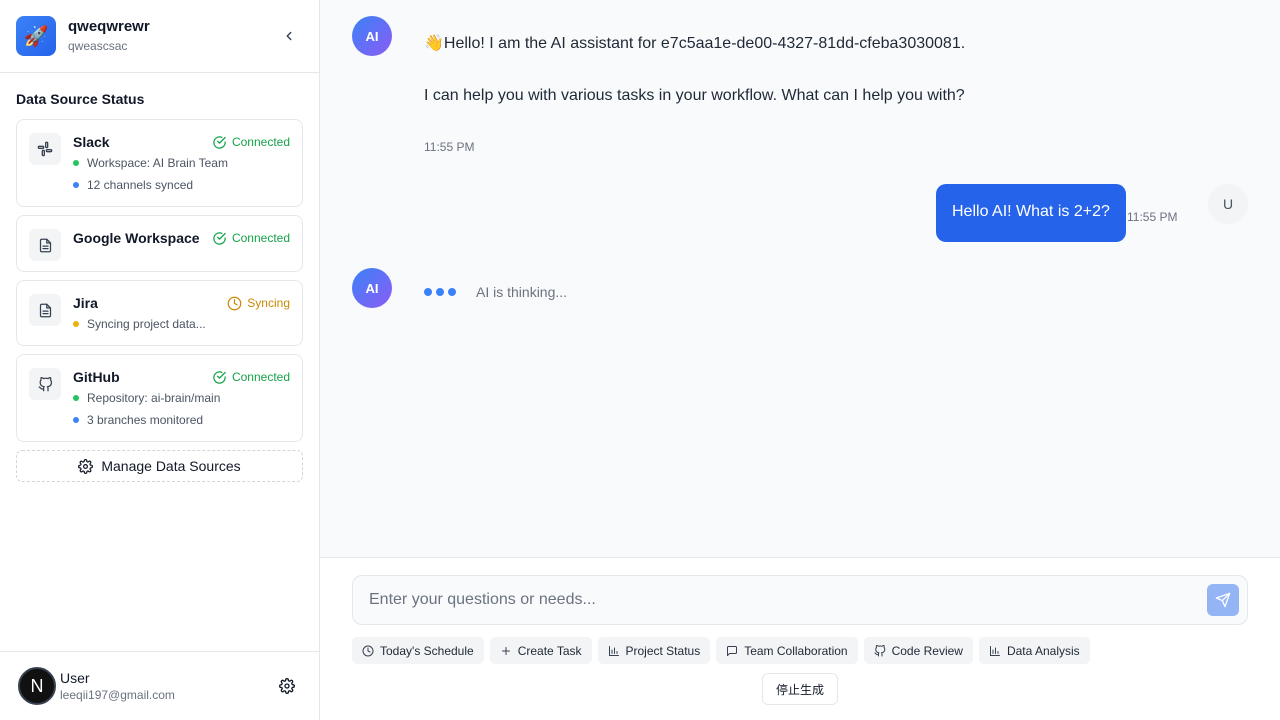  What do you see at coordinates (1043, 650) in the screenshot?
I see `quick-action-label: Data Analysis` at bounding box center [1043, 650].